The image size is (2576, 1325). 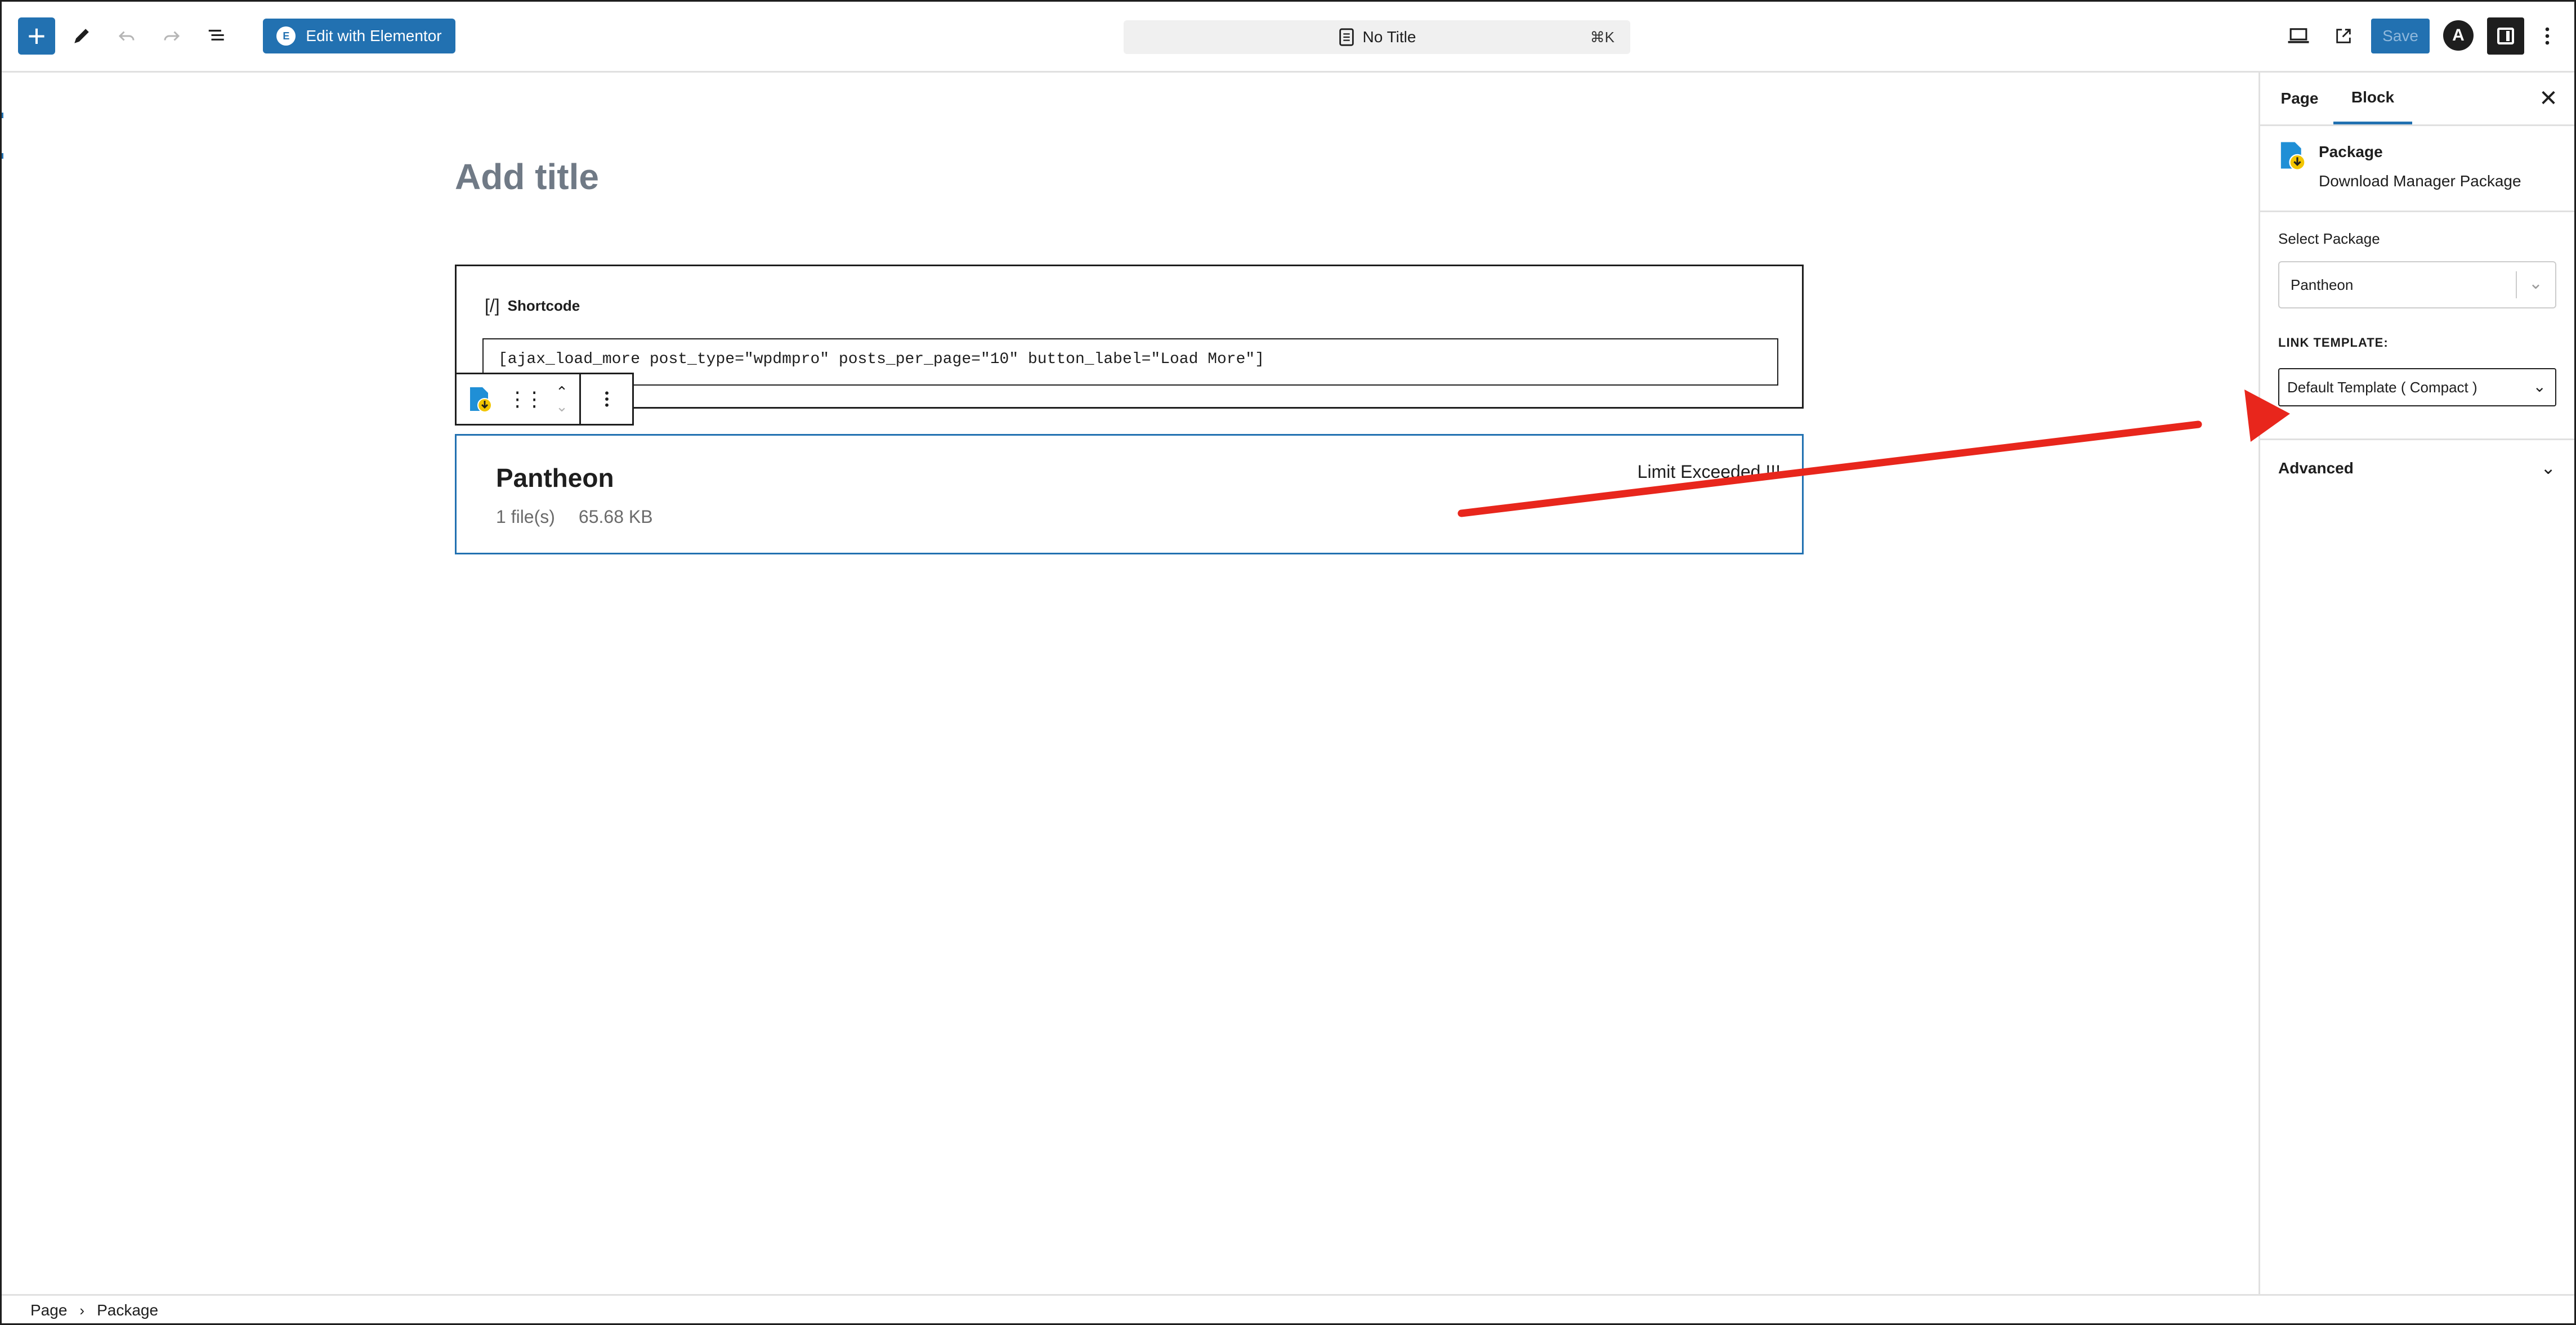 I want to click on save-button: Save, so click(x=2400, y=36).